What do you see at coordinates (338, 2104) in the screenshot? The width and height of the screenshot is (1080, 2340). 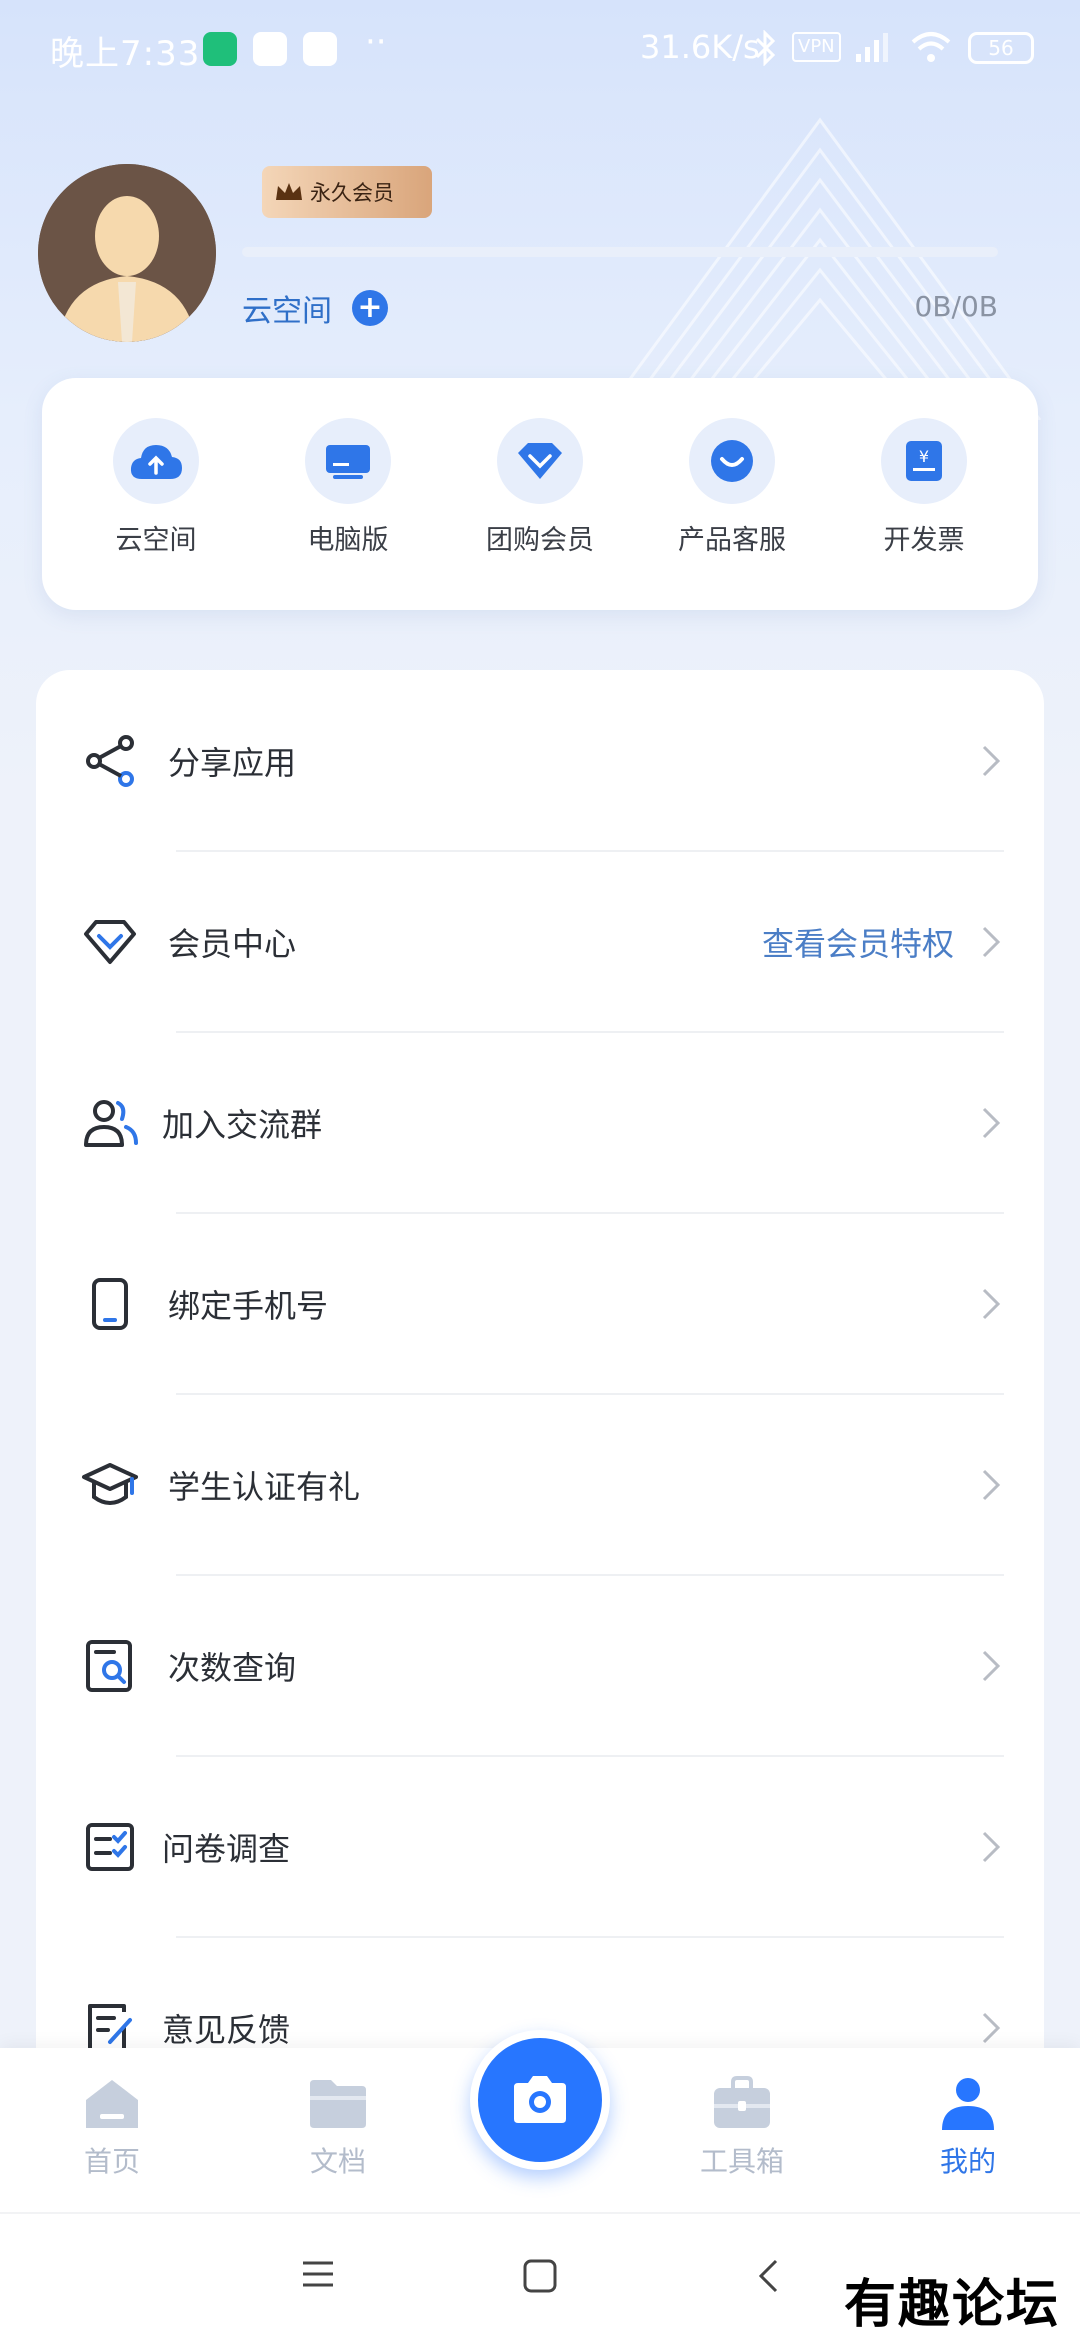 I see `folder-icon` at bounding box center [338, 2104].